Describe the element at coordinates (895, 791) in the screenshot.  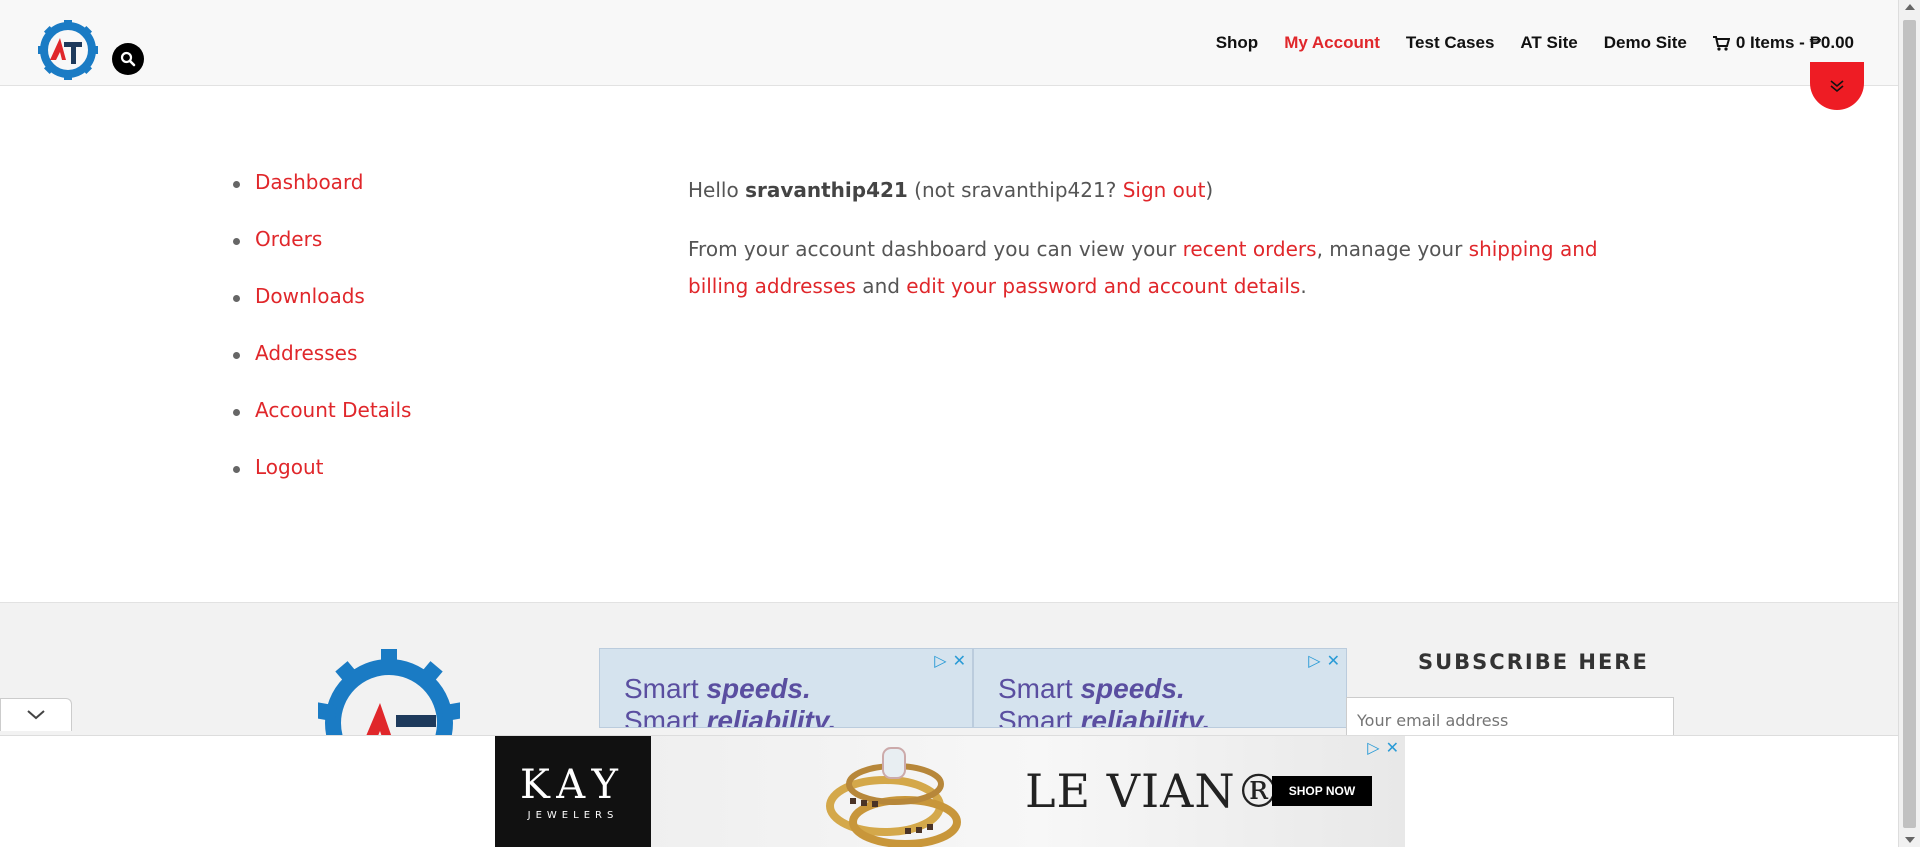
I see `rings-image` at that location.